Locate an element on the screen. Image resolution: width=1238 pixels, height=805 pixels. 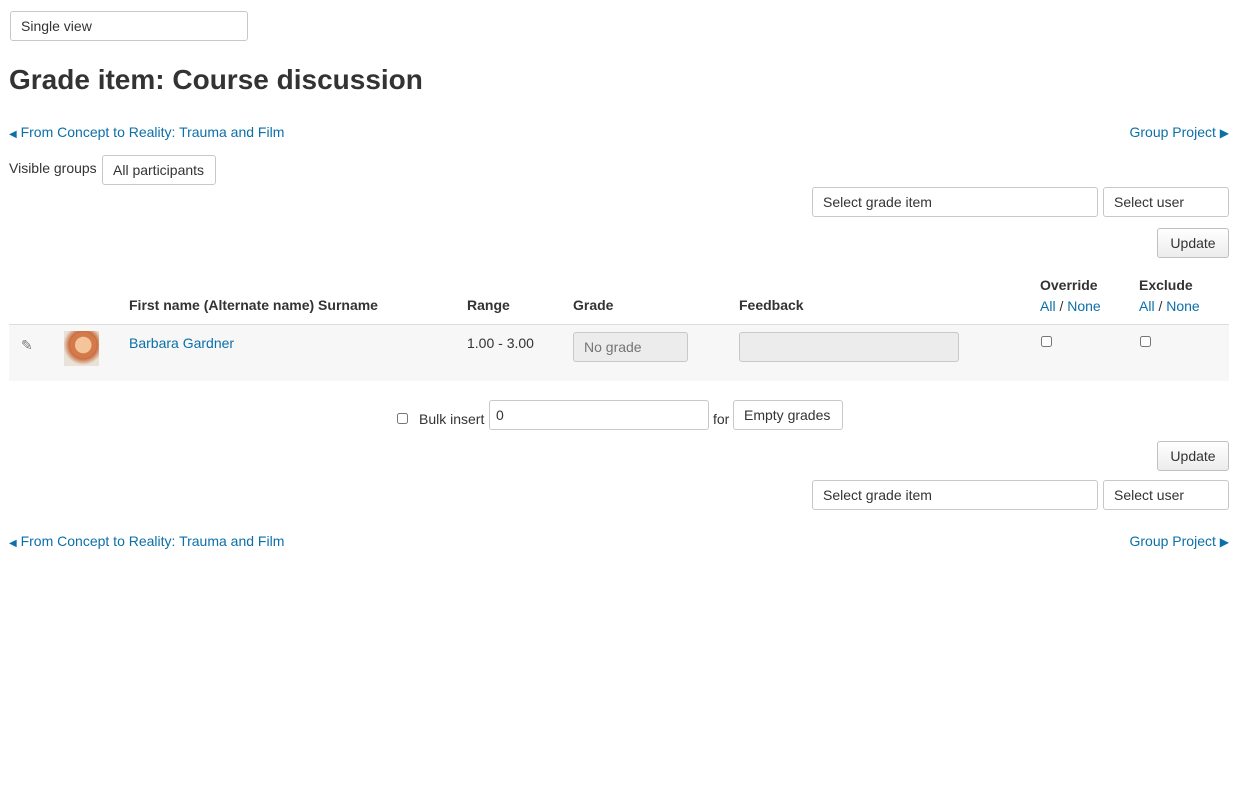
update-button-bottom: Update is located at coordinates (1193, 456).